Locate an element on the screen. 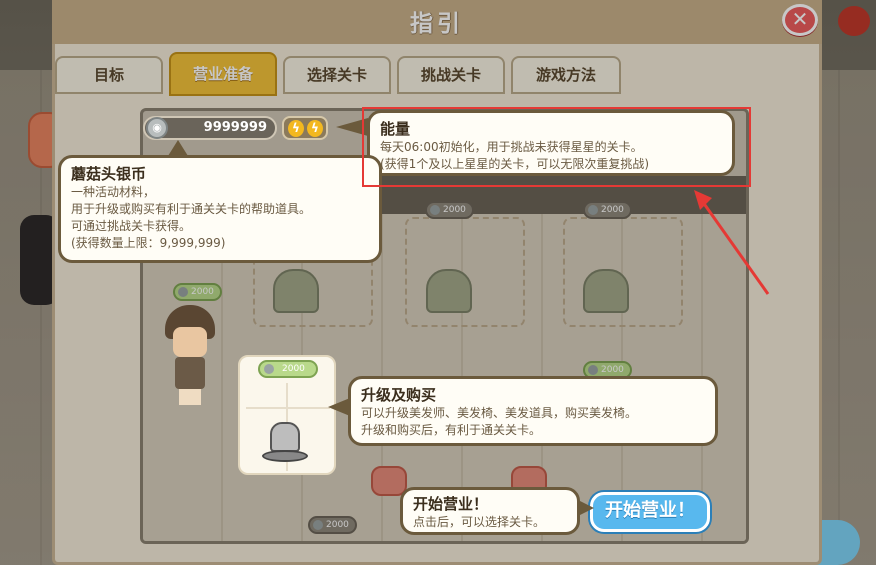  chair-base is located at coordinates (285, 456).